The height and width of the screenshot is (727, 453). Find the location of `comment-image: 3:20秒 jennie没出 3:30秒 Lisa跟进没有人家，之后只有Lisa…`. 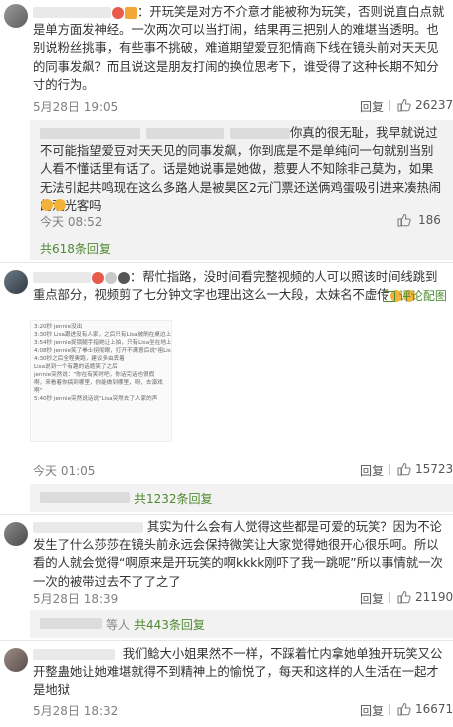

comment-image: 3:20秒 jennie没出 3:30秒 Lisa跟进没有人家，之后只有Lisa… is located at coordinates (101, 381).